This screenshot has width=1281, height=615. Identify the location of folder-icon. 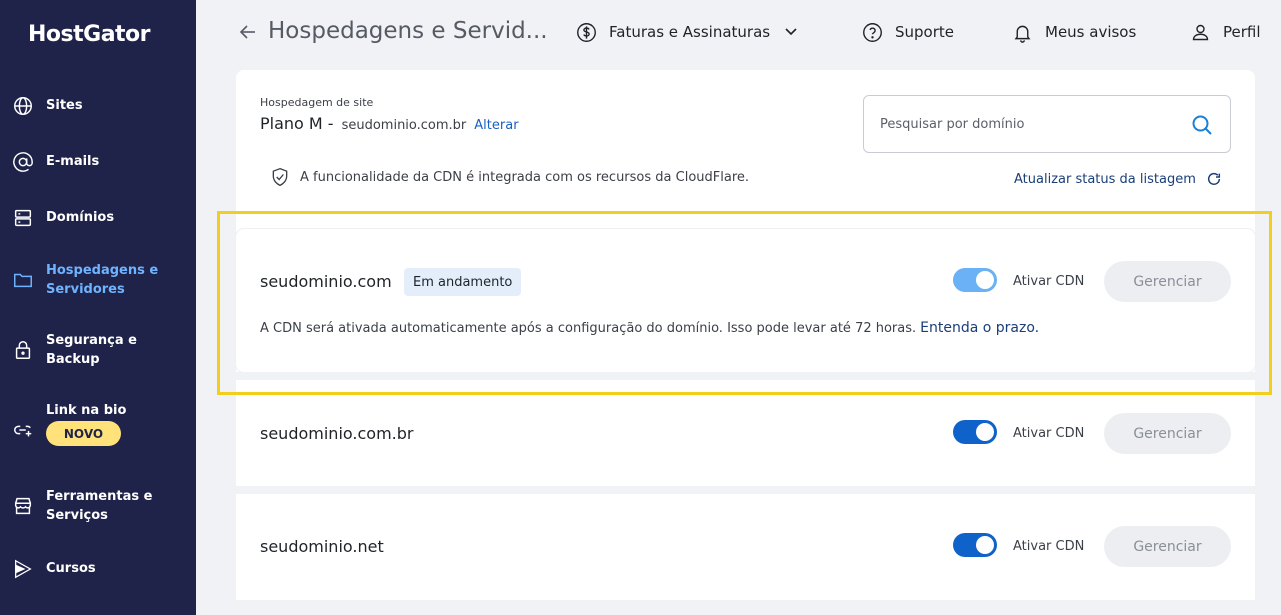
(23, 280).